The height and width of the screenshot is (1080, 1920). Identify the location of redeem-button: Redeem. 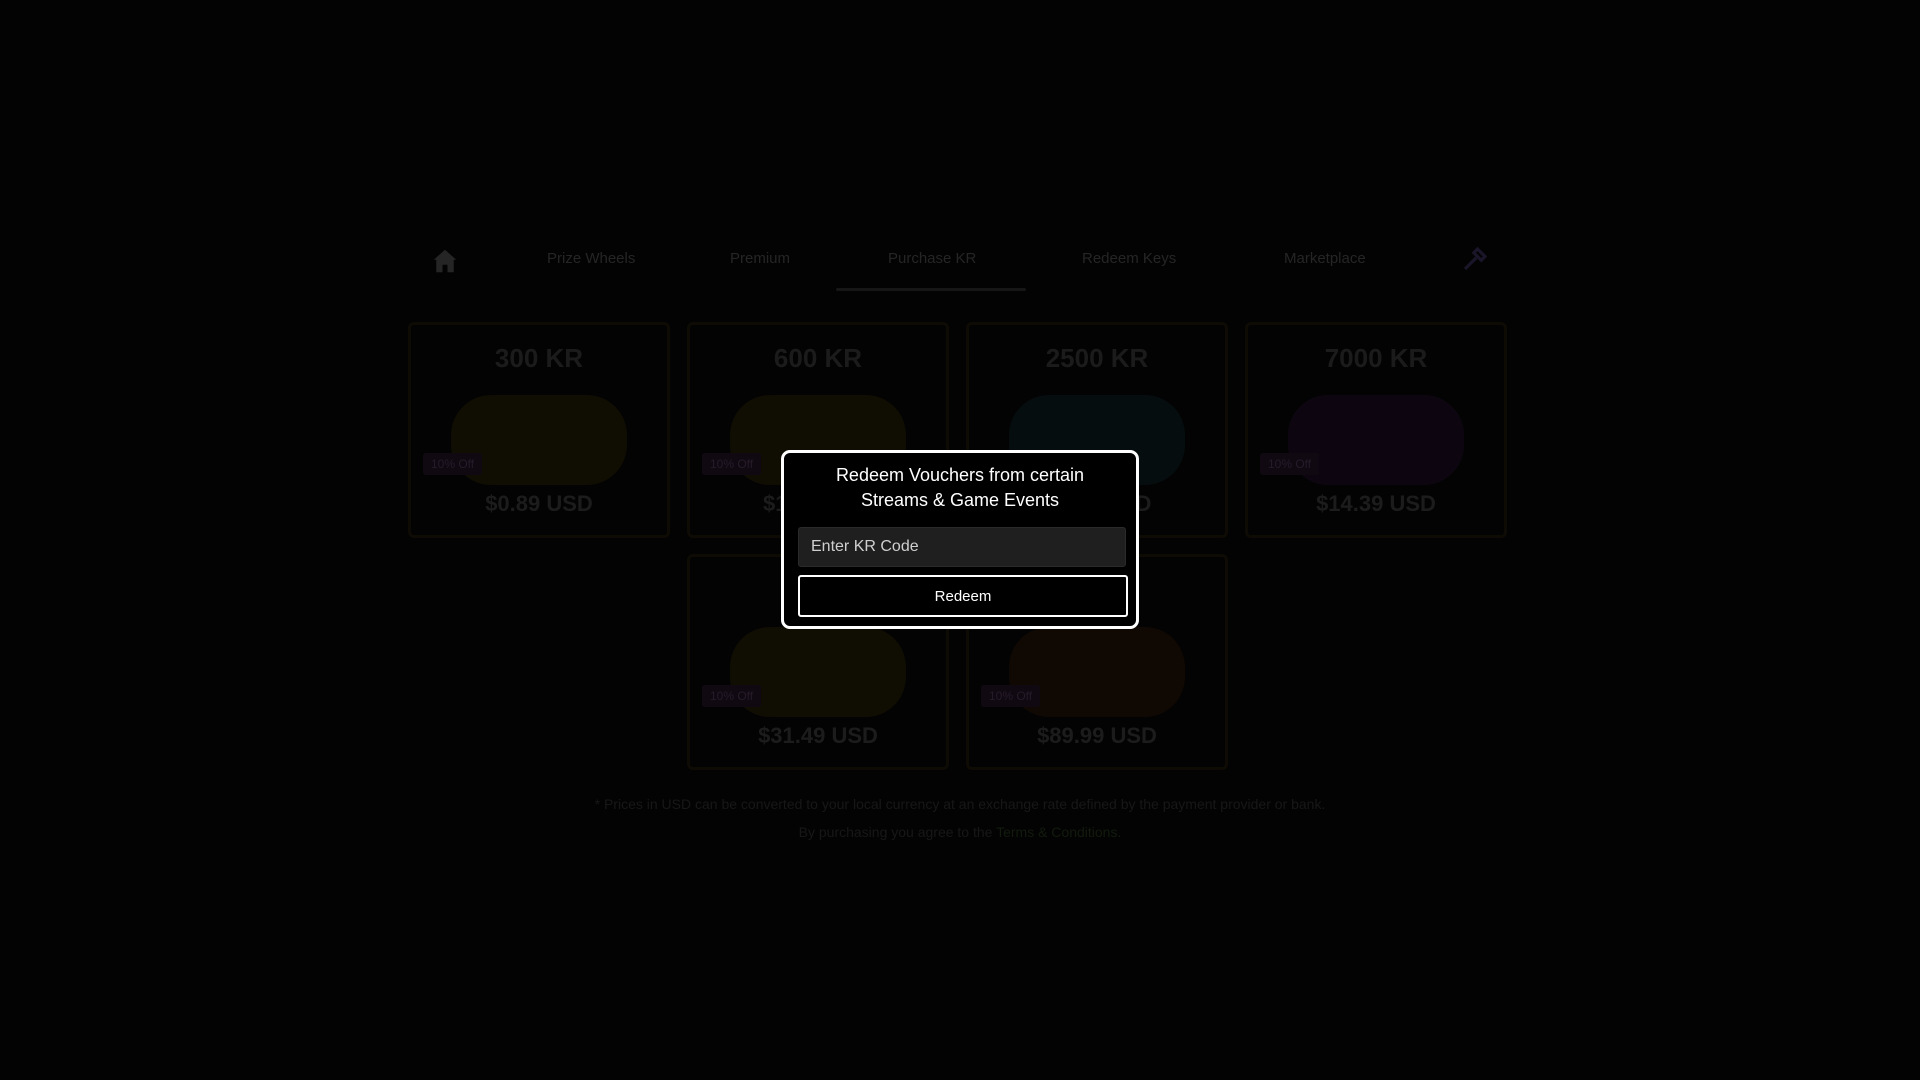
(963, 596).